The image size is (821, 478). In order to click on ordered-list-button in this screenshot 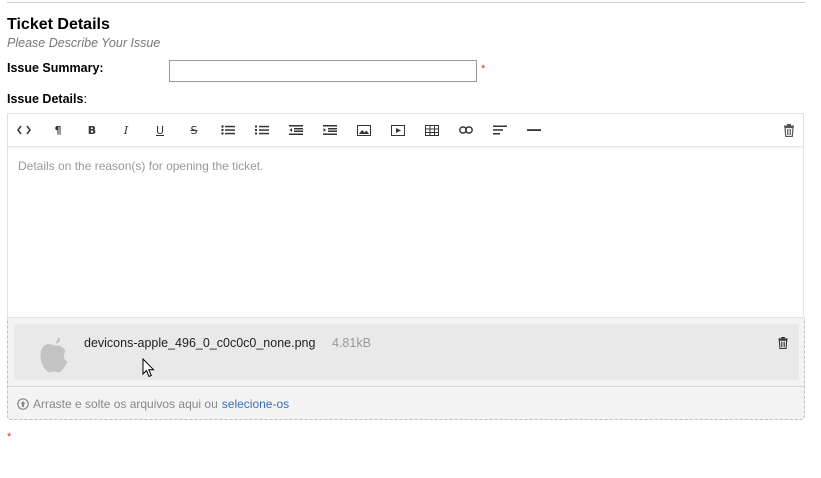, I will do `click(262, 130)`.